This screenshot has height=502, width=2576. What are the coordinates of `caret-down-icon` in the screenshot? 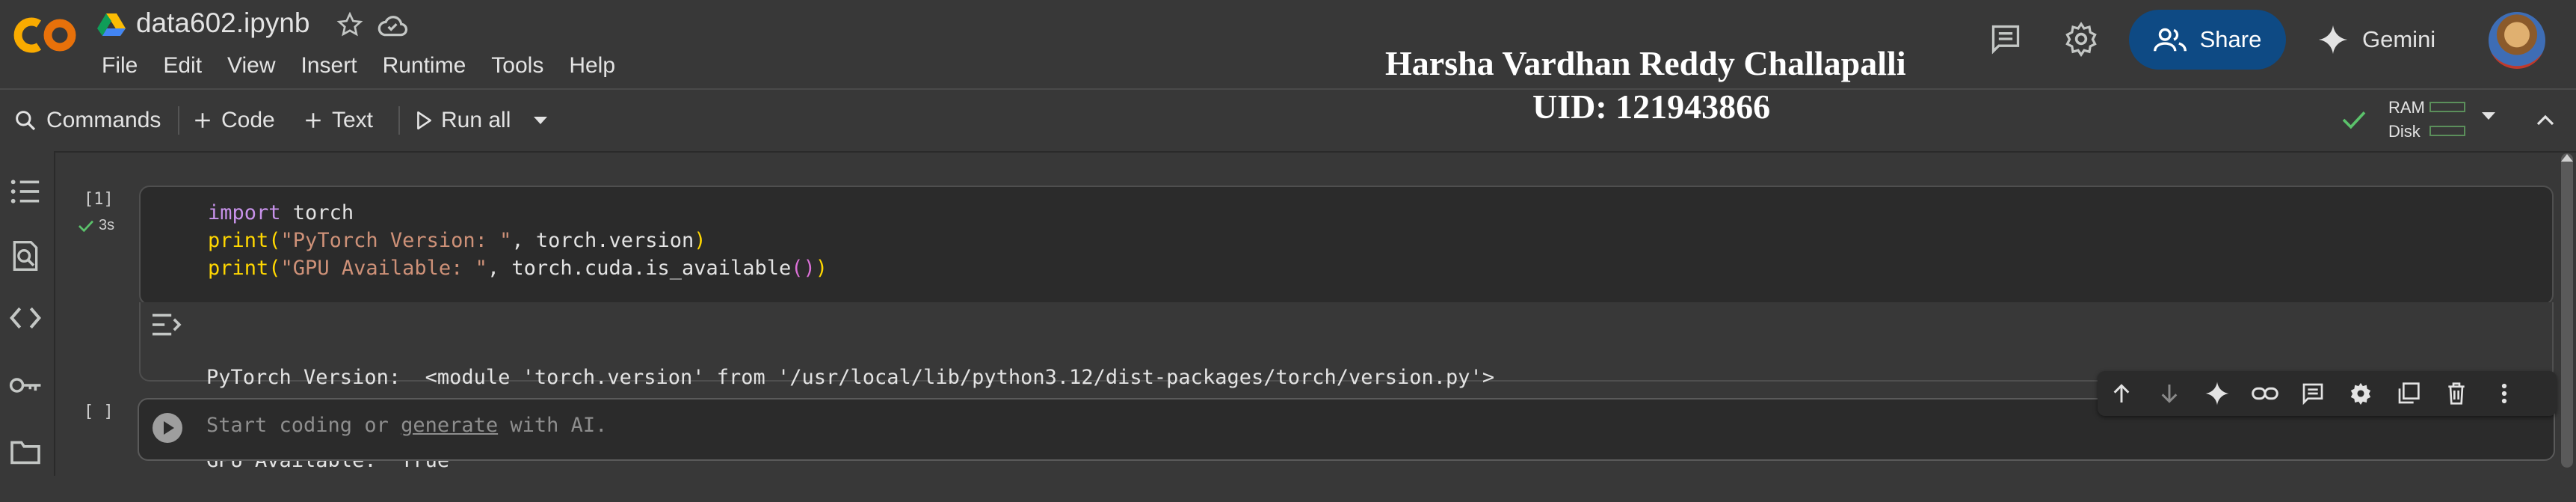 It's located at (540, 120).